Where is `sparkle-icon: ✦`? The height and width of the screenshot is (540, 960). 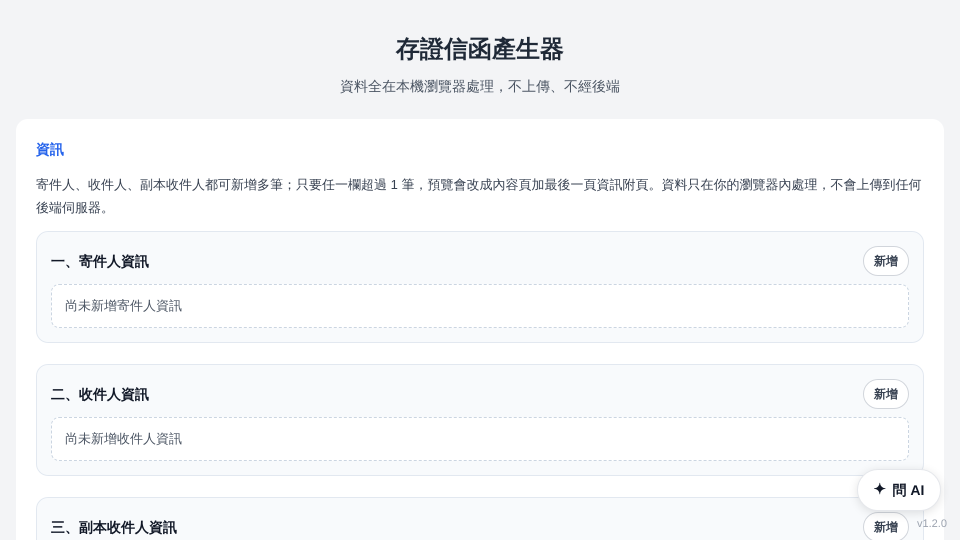
sparkle-icon: ✦ is located at coordinates (880, 490).